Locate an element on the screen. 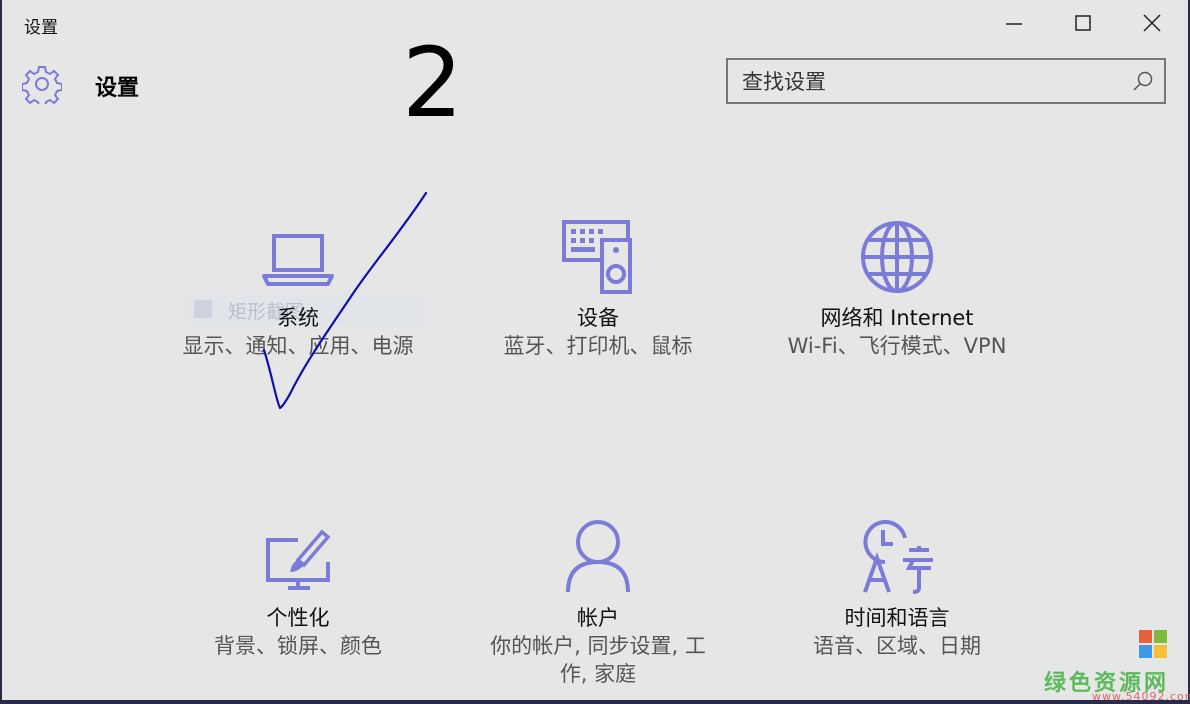 Image resolution: width=1190 pixels, height=704 pixels. minimize-button is located at coordinates (1014, 23).